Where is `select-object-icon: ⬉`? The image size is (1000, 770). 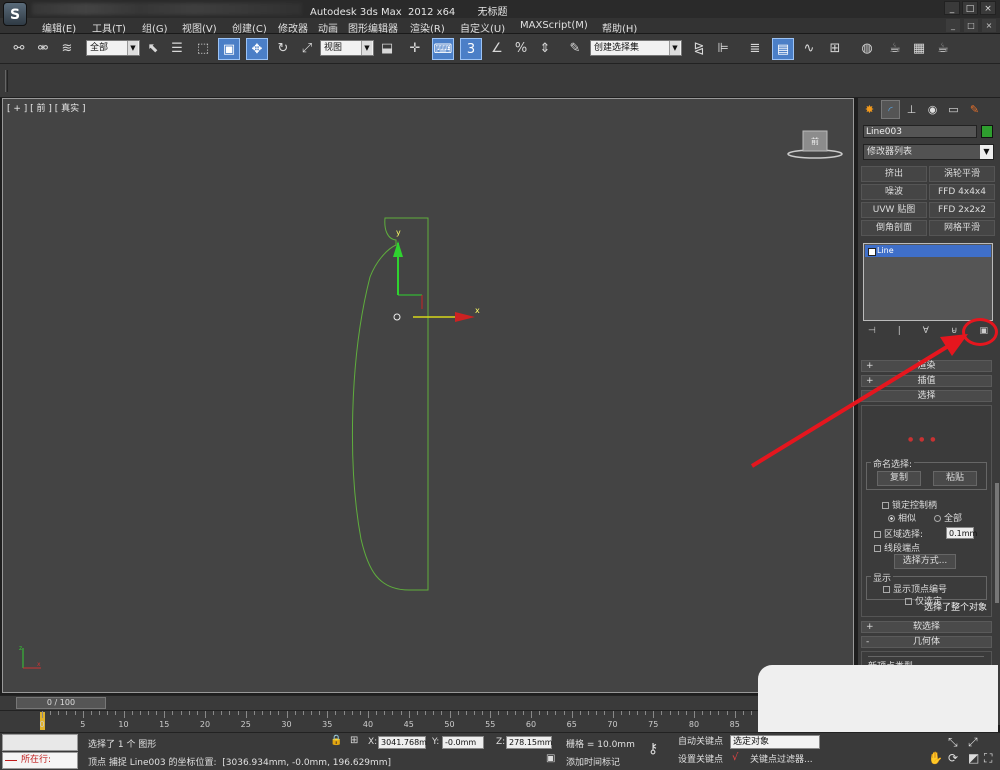 select-object-icon: ⬉ is located at coordinates (153, 49).